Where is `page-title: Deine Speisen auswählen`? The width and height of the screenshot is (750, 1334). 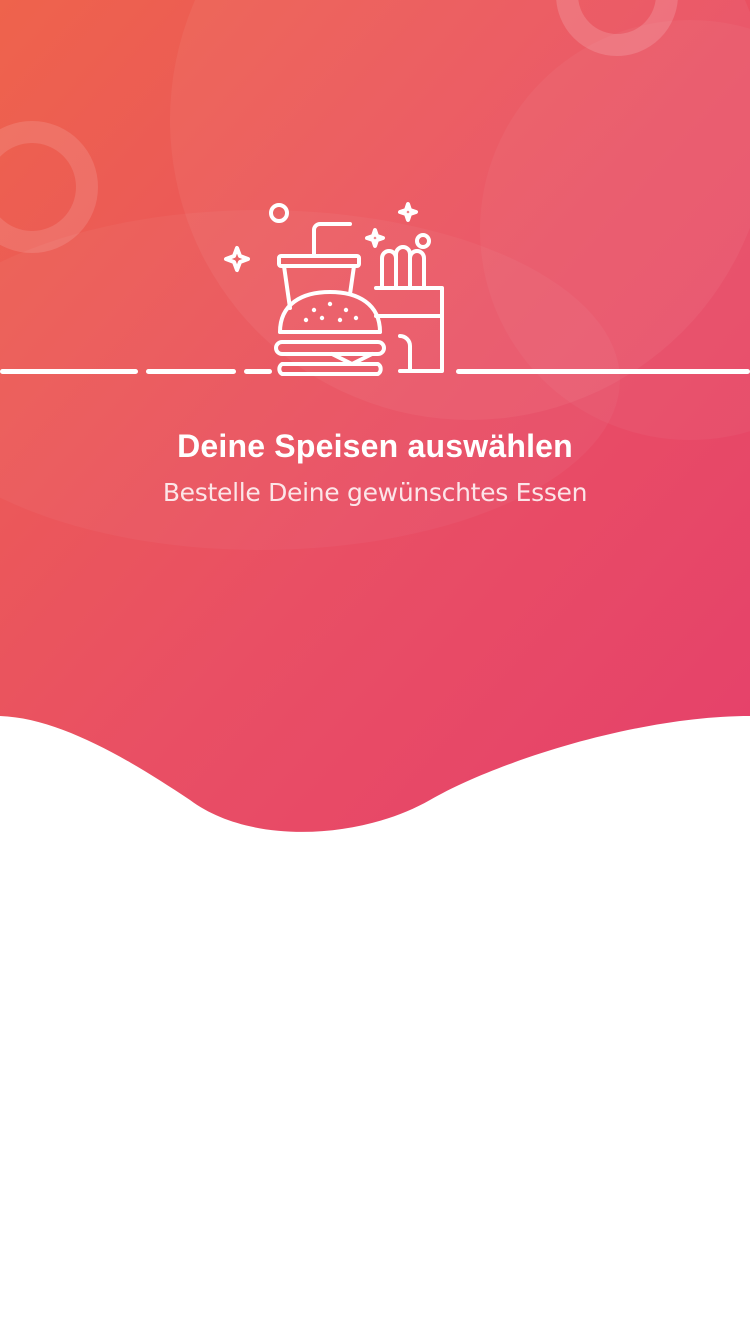
page-title: Deine Speisen auswählen is located at coordinates (375, 446).